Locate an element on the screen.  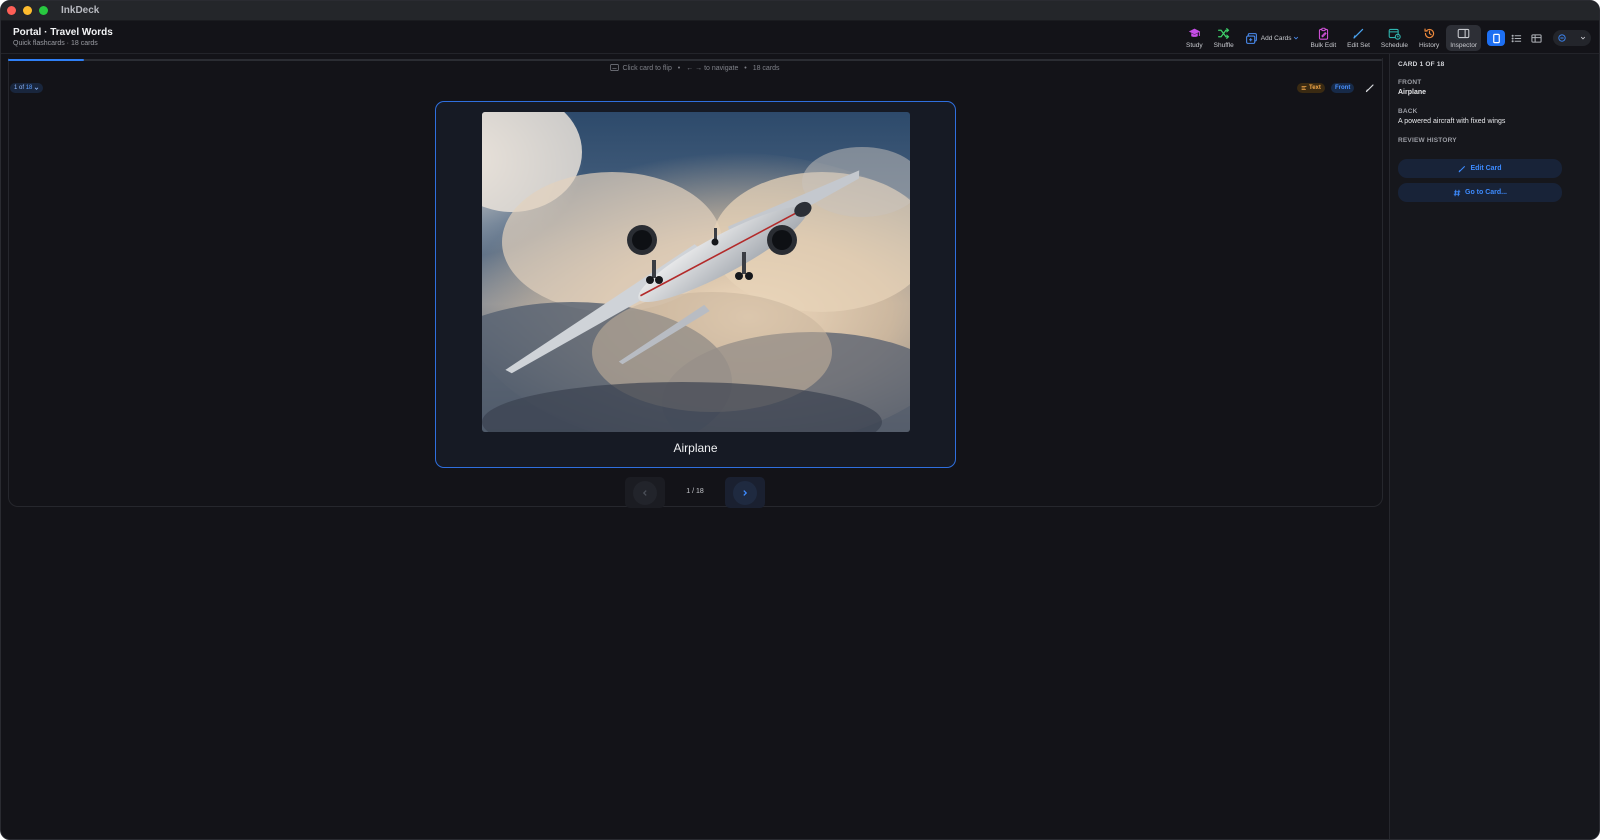
inspector-button: Inspector is located at coordinates (1463, 38).